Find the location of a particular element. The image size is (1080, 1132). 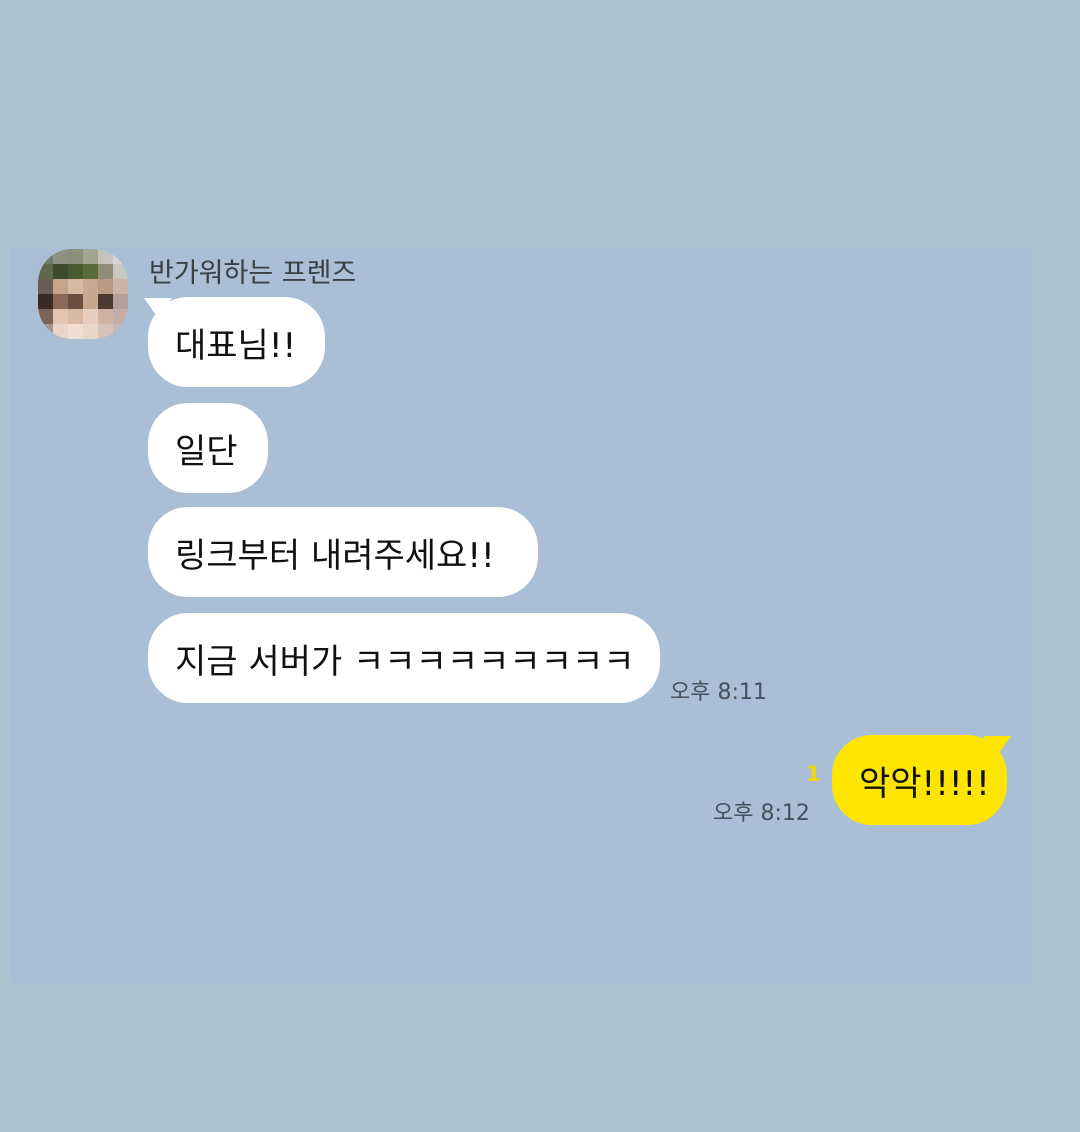

sent-message-bubble: 악악!!!!! is located at coordinates (919, 780).